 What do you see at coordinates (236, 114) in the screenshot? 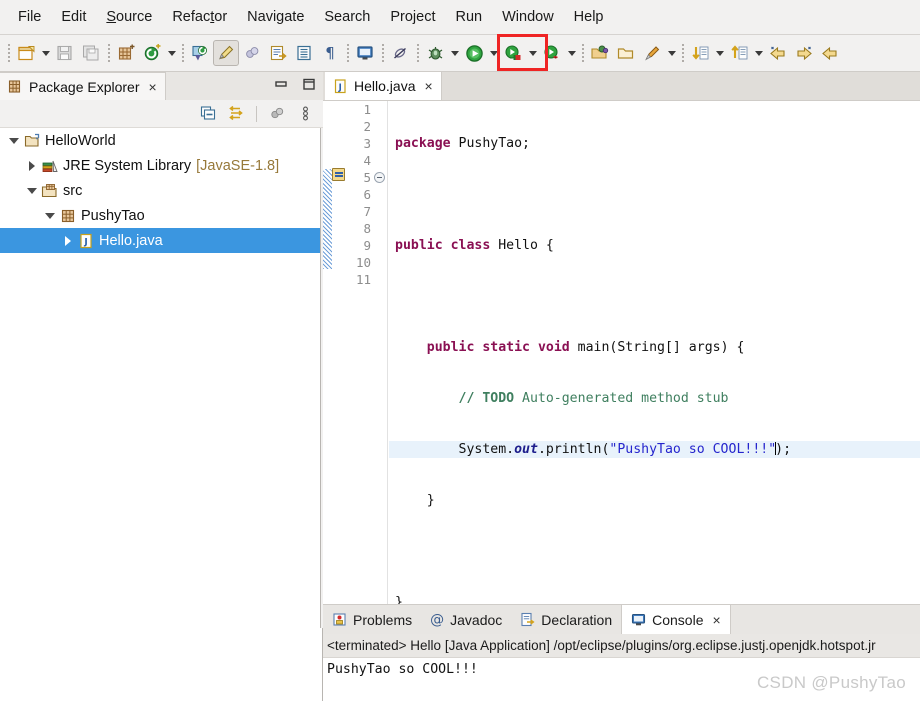
I see `link-with-editor-icon` at bounding box center [236, 114].